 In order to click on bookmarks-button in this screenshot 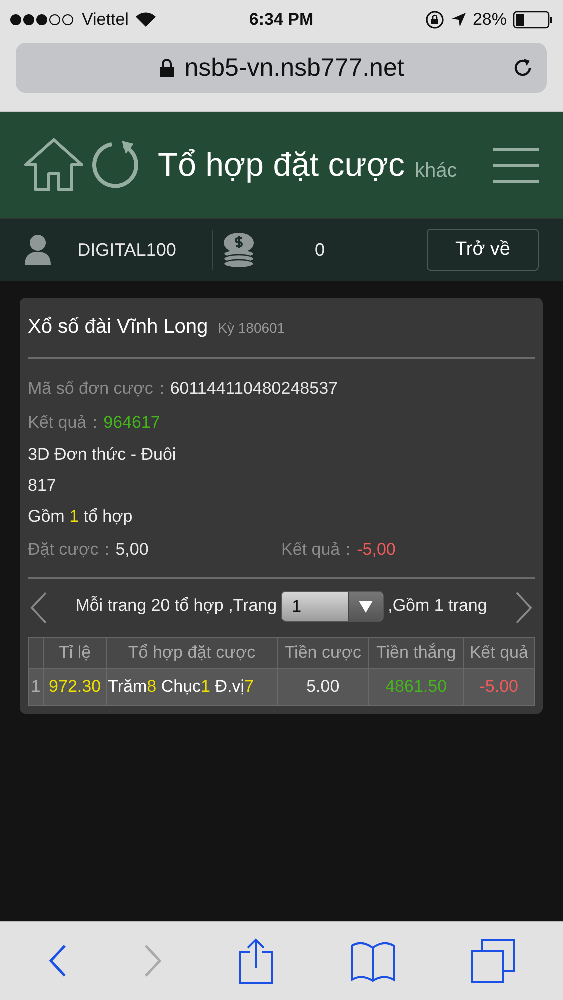, I will do `click(373, 961)`.